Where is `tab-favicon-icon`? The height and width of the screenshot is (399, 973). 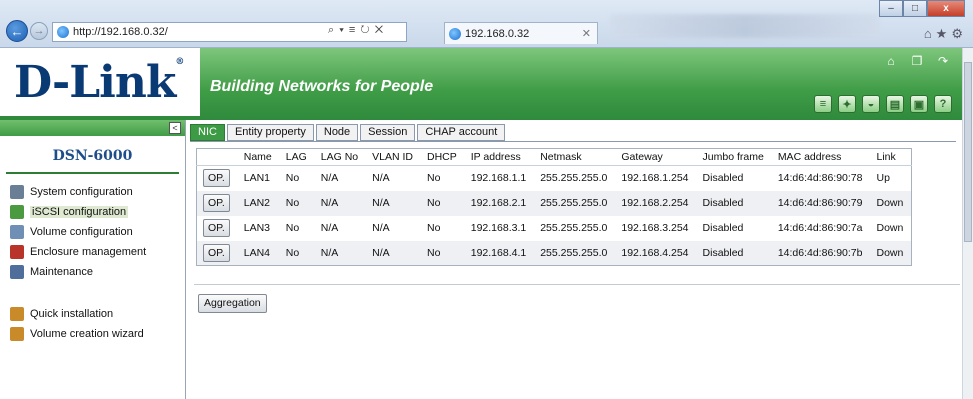 tab-favicon-icon is located at coordinates (455, 33).